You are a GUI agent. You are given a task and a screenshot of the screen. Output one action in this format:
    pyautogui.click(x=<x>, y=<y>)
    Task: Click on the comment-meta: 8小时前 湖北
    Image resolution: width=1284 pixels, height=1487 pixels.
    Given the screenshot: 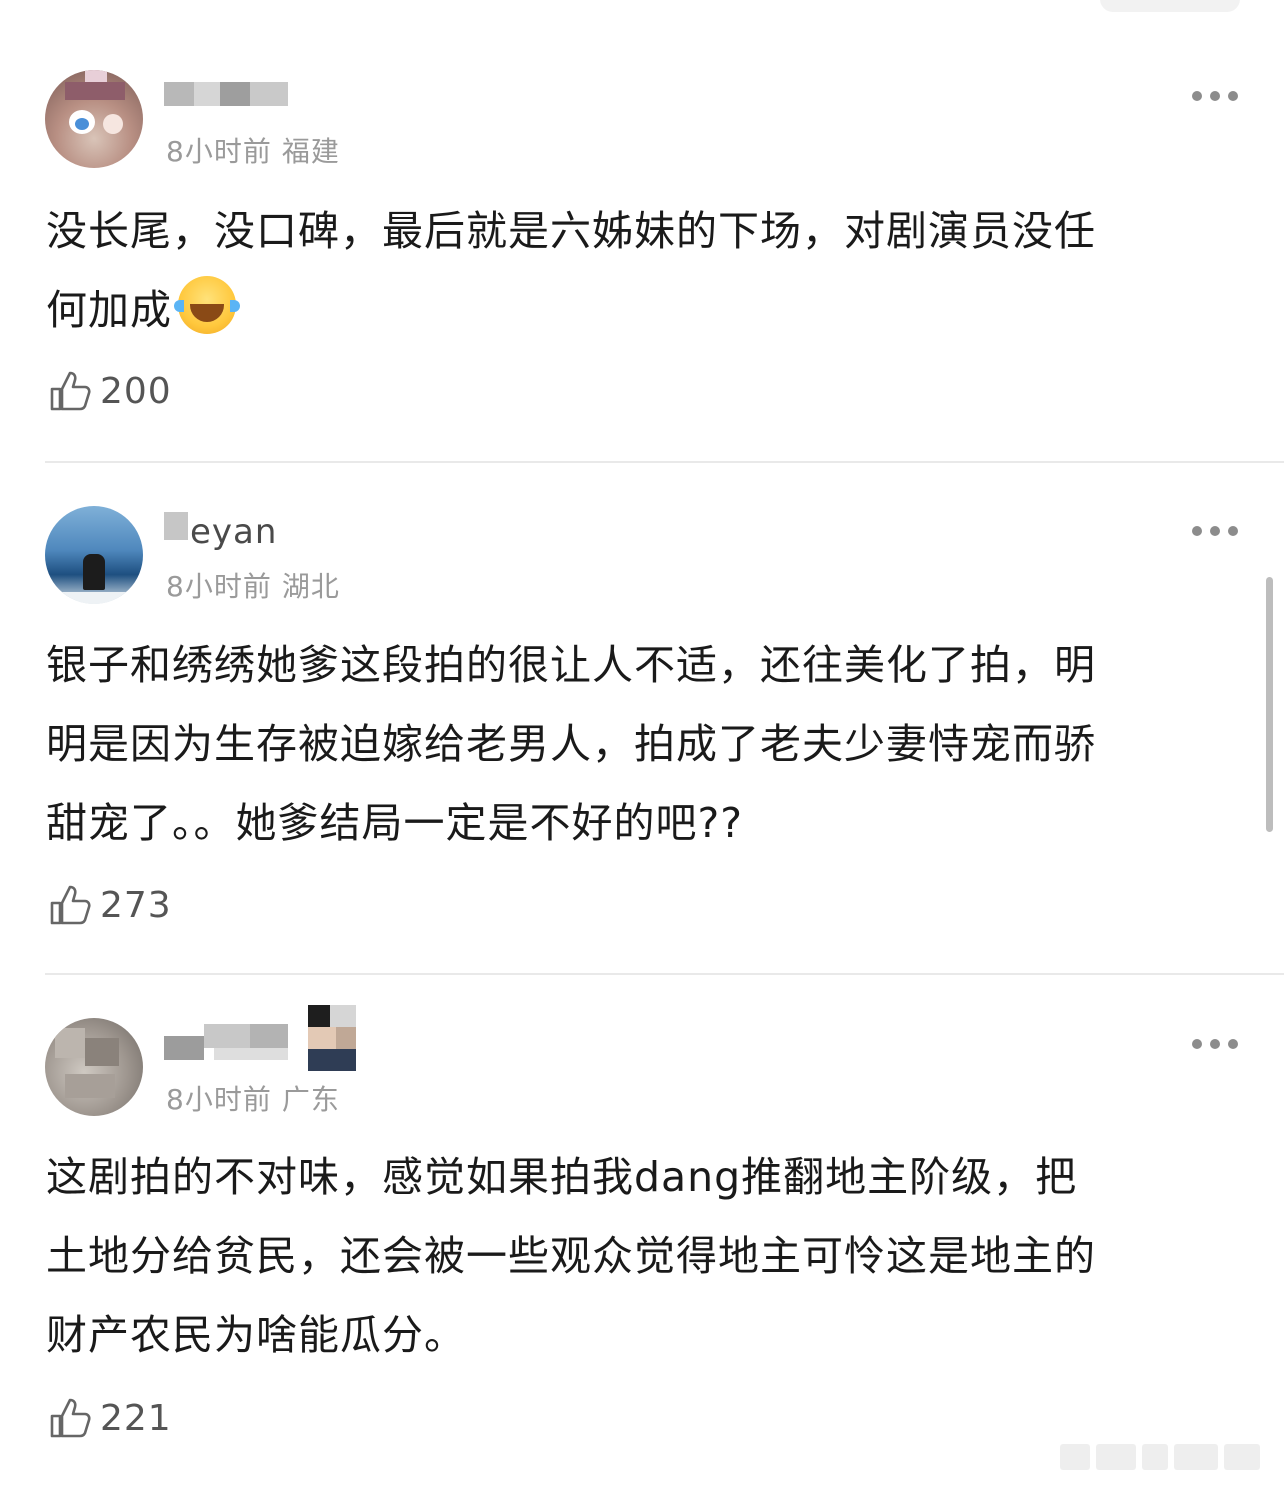 What is the action you would take?
    pyautogui.click(x=253, y=585)
    